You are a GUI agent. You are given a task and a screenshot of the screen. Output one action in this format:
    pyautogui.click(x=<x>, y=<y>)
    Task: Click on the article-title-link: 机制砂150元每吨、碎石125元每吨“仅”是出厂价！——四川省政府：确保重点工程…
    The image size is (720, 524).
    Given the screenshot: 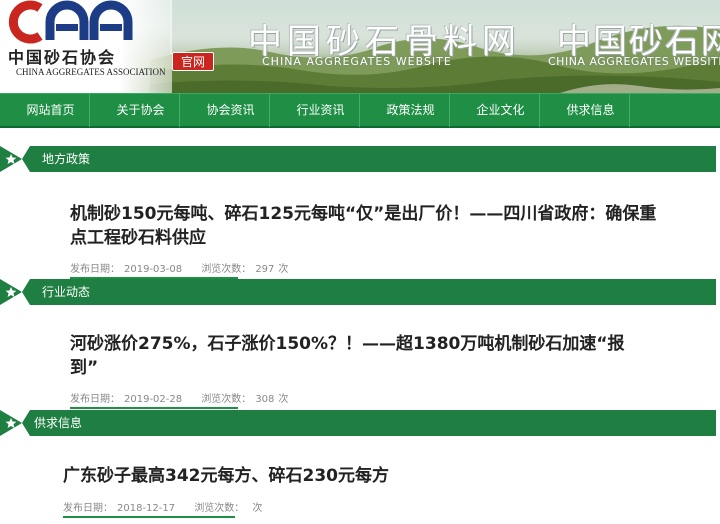 What is the action you would take?
    pyautogui.click(x=370, y=226)
    